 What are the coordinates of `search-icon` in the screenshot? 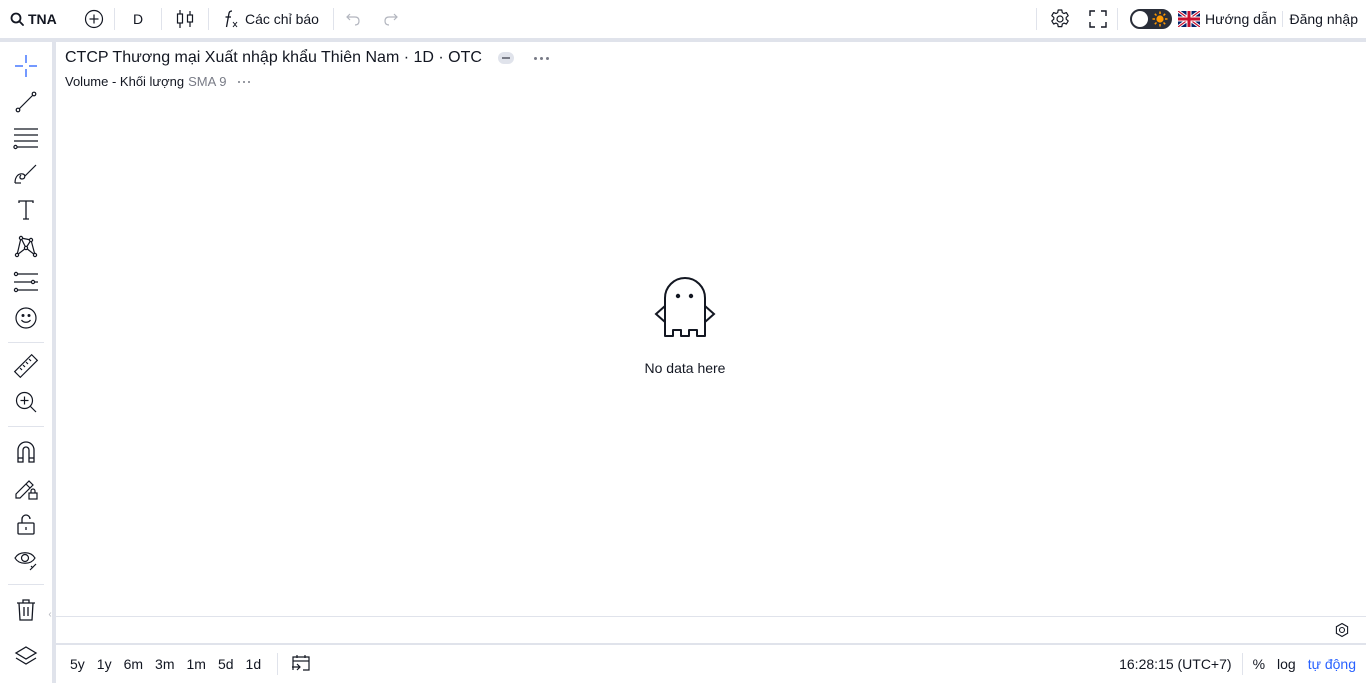 It's located at (17, 19).